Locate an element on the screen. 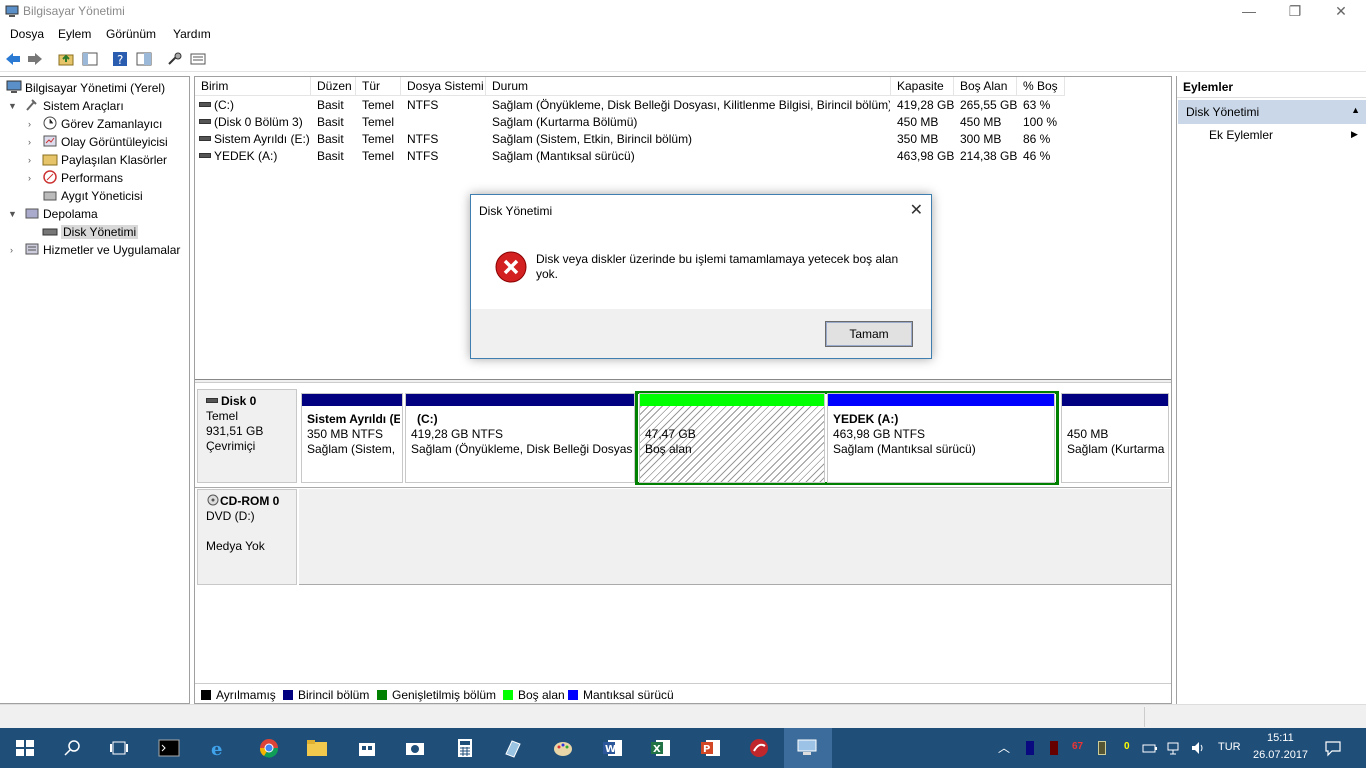 The width and height of the screenshot is (1366, 768). tree-item-services-apps: Hizmetler ve Uygulamalar is located at coordinates (102, 250).